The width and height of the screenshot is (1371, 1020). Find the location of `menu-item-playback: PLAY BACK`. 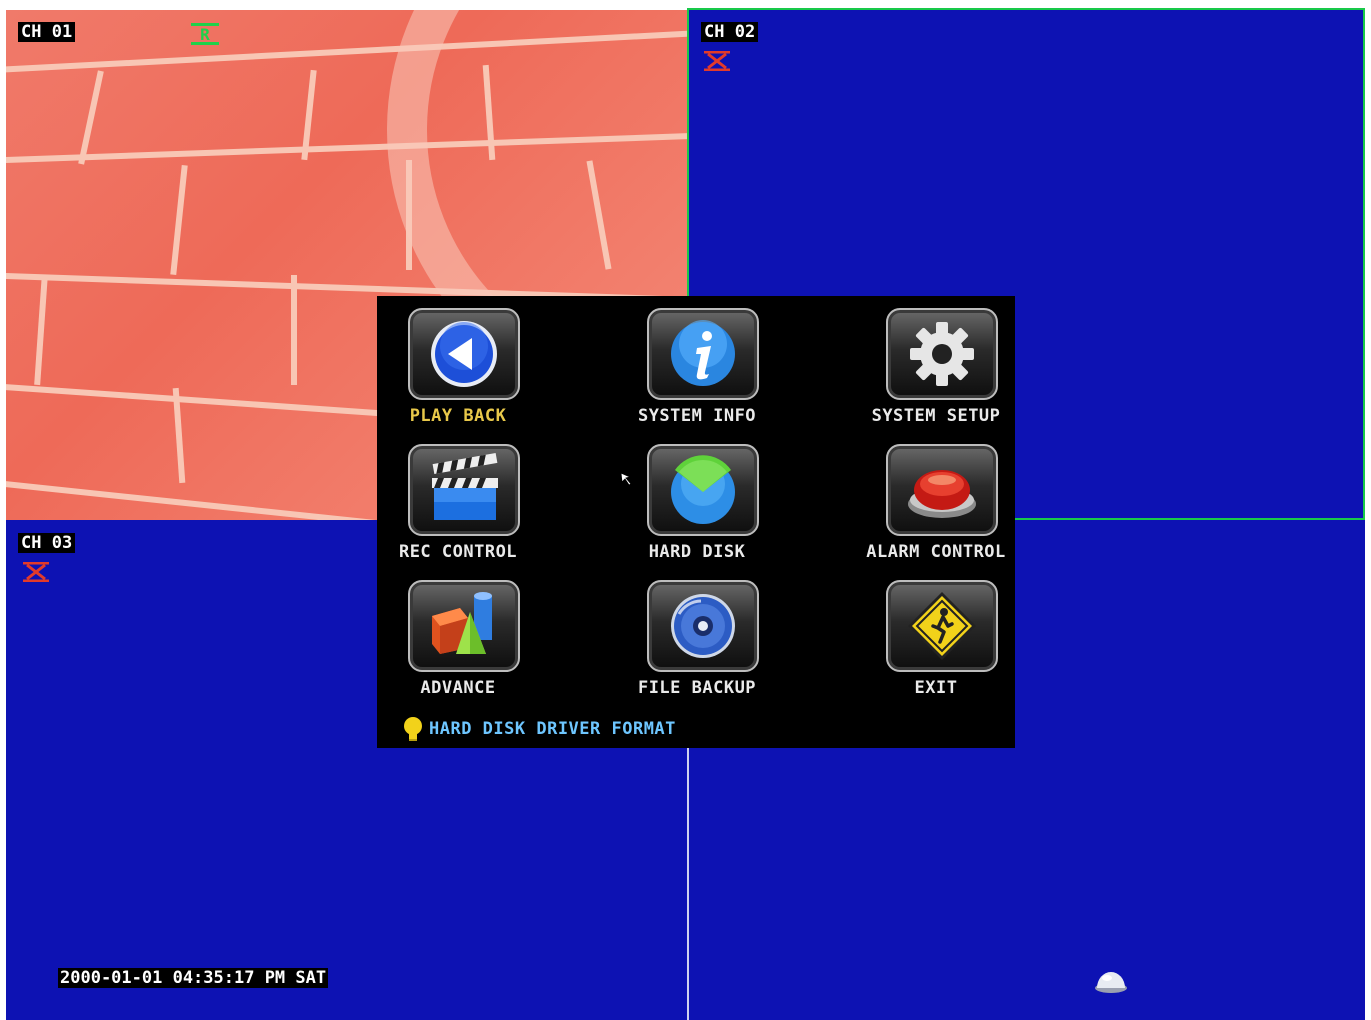

menu-item-playback: PLAY BACK is located at coordinates (458, 367).